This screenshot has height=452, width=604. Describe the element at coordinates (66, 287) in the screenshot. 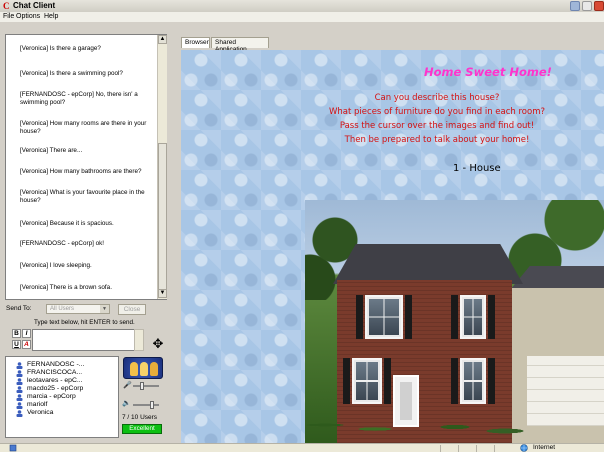

I see `chat-message: [Veronica] There is a brown sofa.` at that location.